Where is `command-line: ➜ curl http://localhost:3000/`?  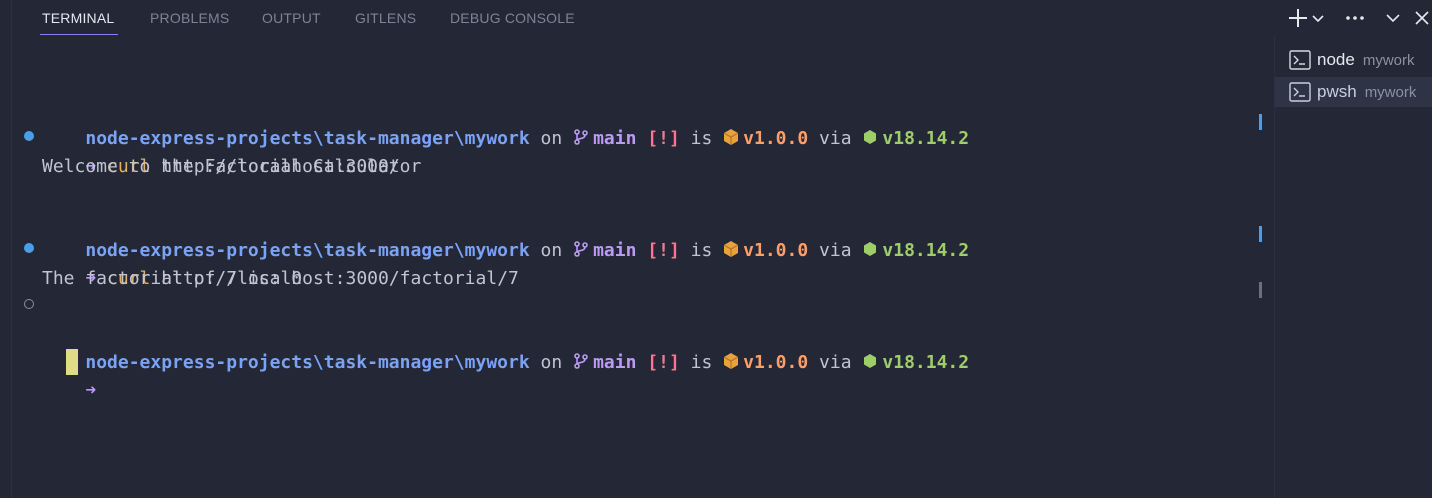 command-line: ➜ curl http://localhost:3000/ is located at coordinates (220, 151).